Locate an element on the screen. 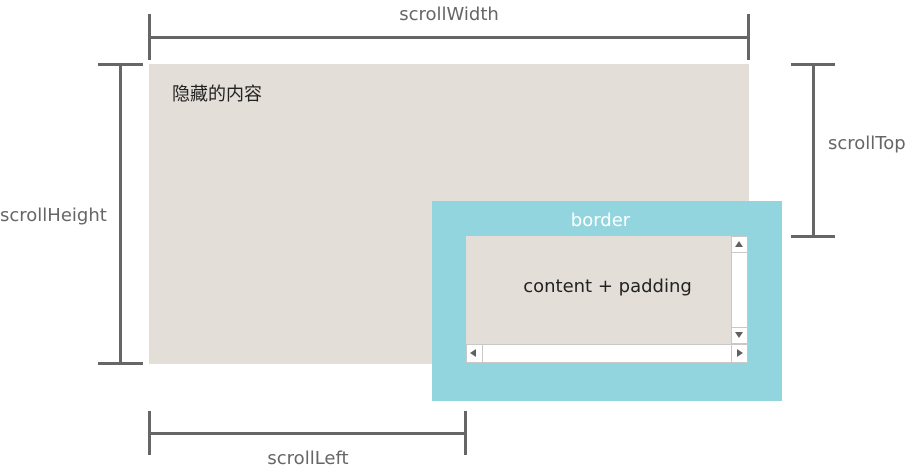 The image size is (907, 471). scroll-up-arrow-icon is located at coordinates (739, 244).